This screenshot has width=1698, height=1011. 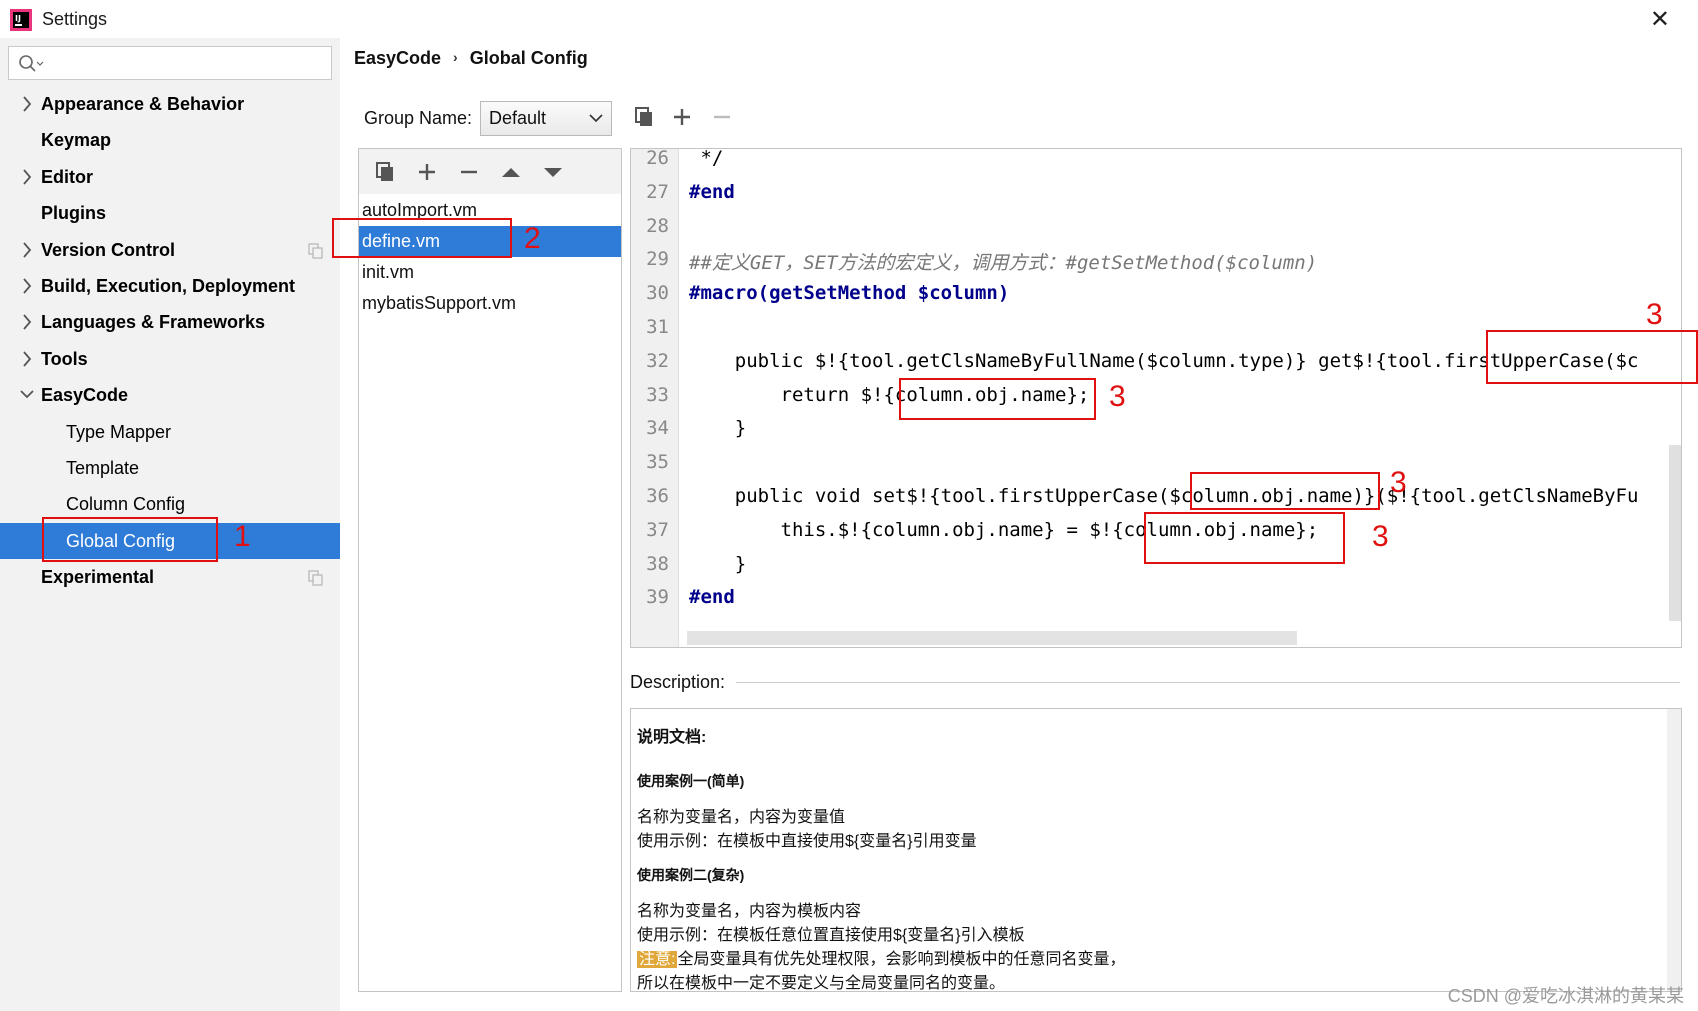 What do you see at coordinates (528, 58) in the screenshot?
I see `breadcrumb-current: Global Config` at bounding box center [528, 58].